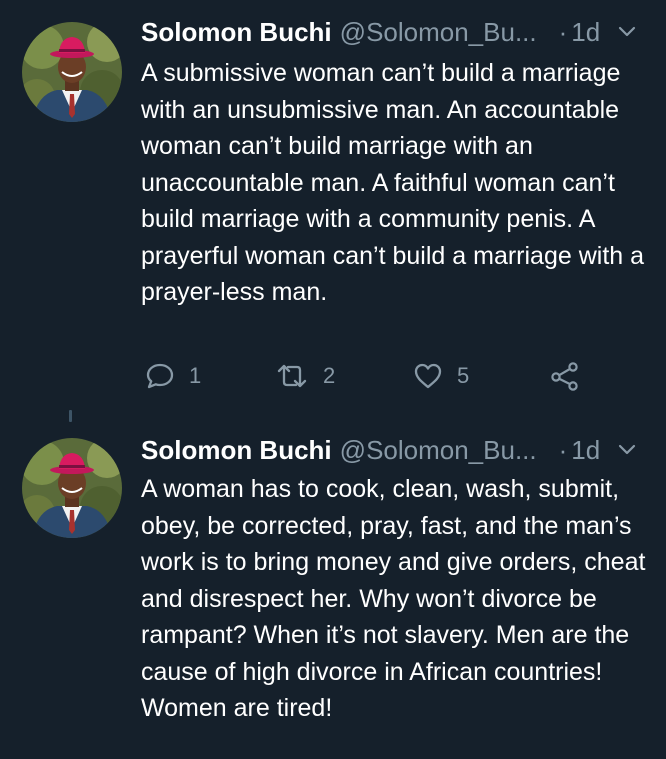 Image resolution: width=666 pixels, height=759 pixels. Describe the element at coordinates (428, 376) in the screenshot. I see `heart-icon` at that location.